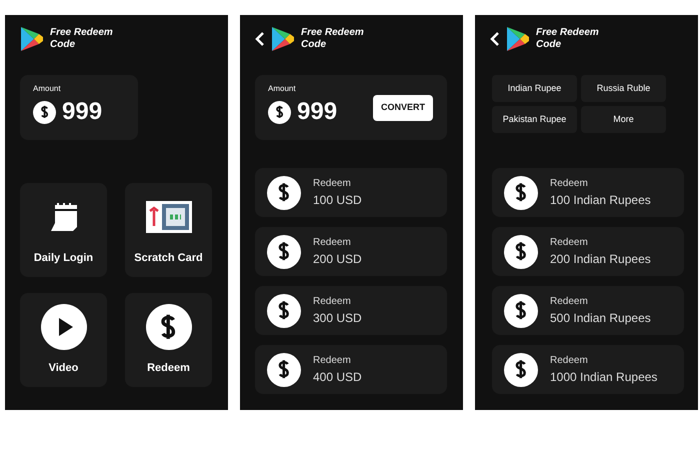 This screenshot has width=700, height=459. What do you see at coordinates (337, 200) in the screenshot?
I see `item-value: 100 USD` at bounding box center [337, 200].